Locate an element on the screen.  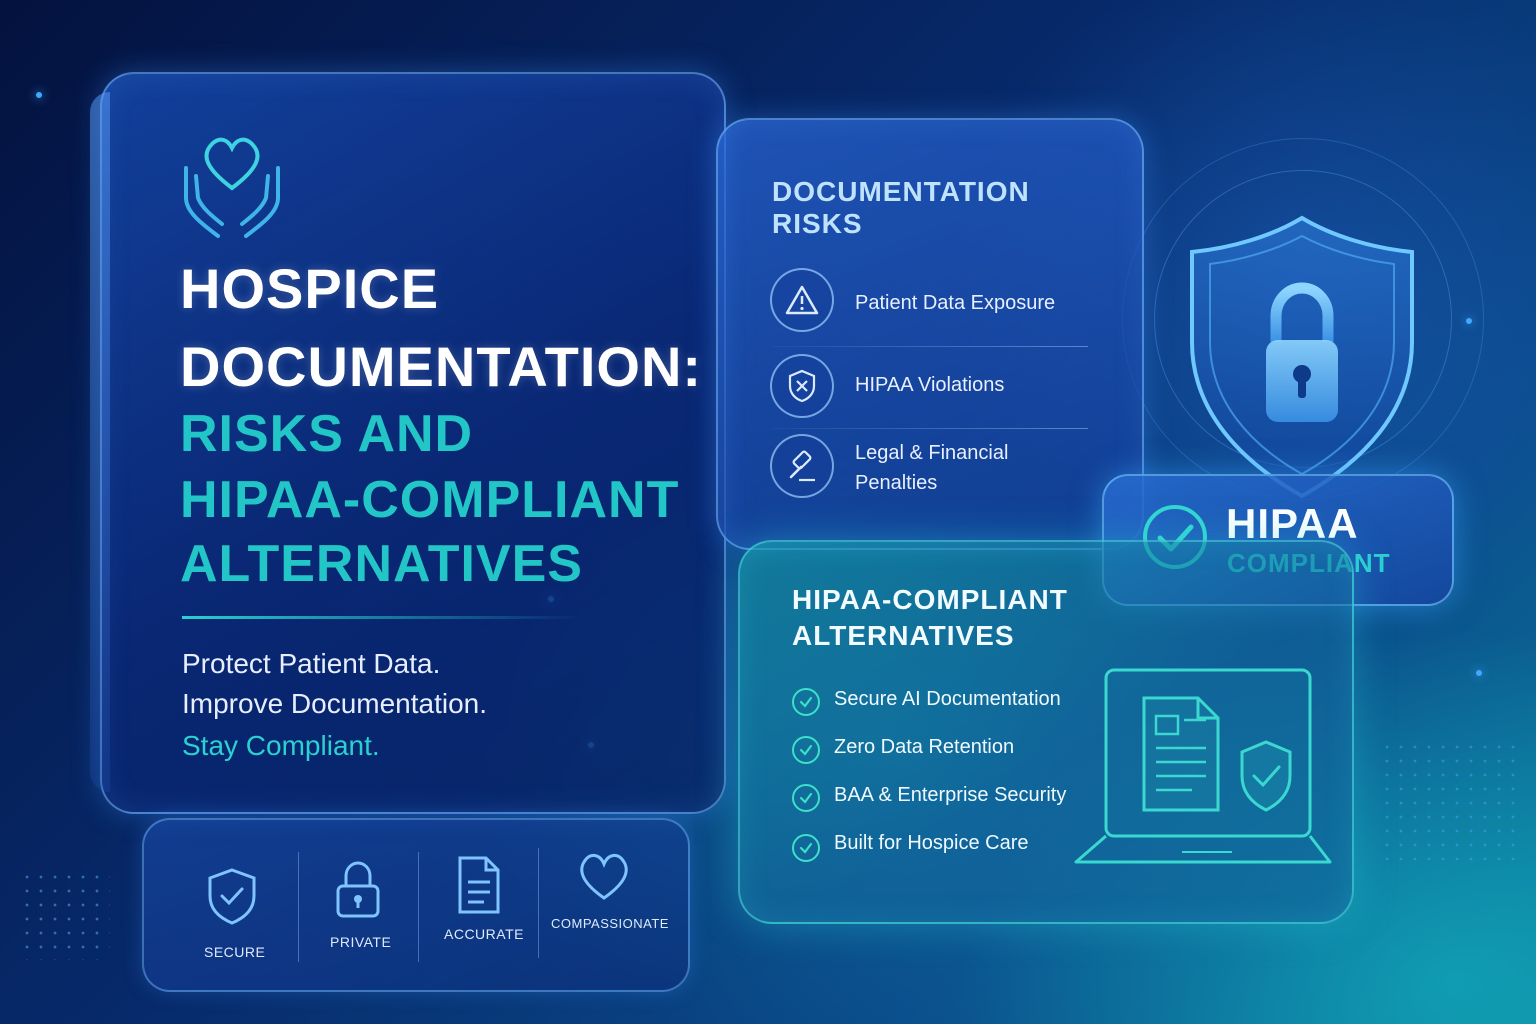
feature-label-secure: SECURE is located at coordinates (235, 952).